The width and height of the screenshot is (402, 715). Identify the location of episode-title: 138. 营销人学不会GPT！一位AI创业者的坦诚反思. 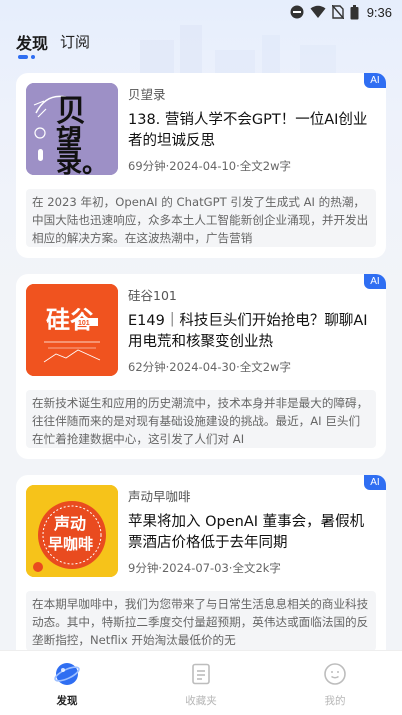
(252, 131).